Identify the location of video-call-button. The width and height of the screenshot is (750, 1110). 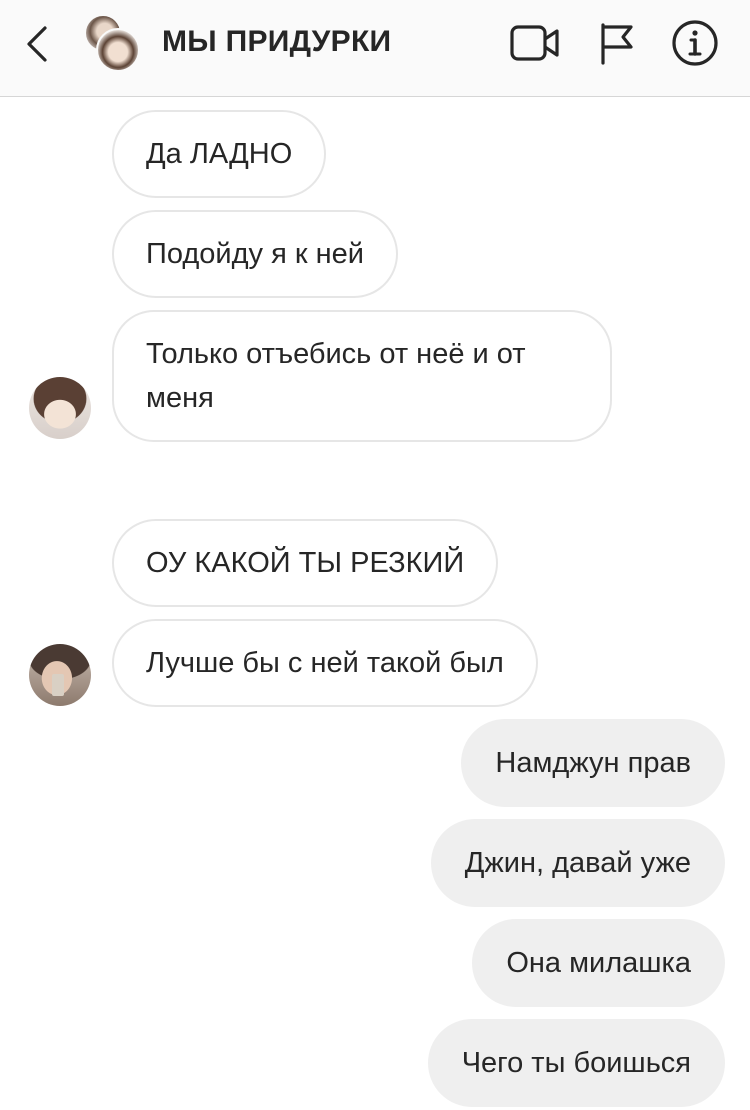
(535, 43).